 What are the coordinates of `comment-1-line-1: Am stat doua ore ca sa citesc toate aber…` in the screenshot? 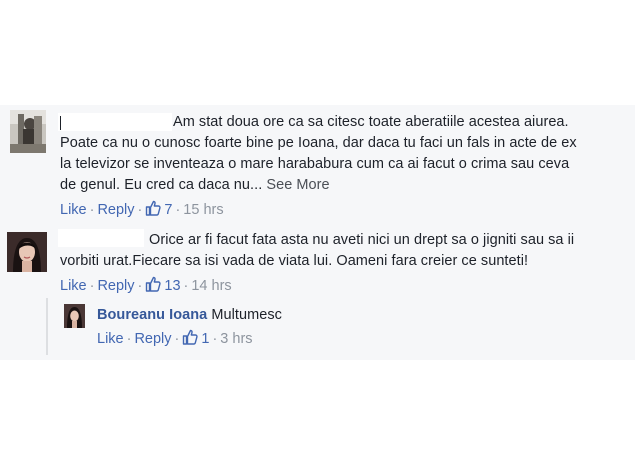 It's located at (371, 122).